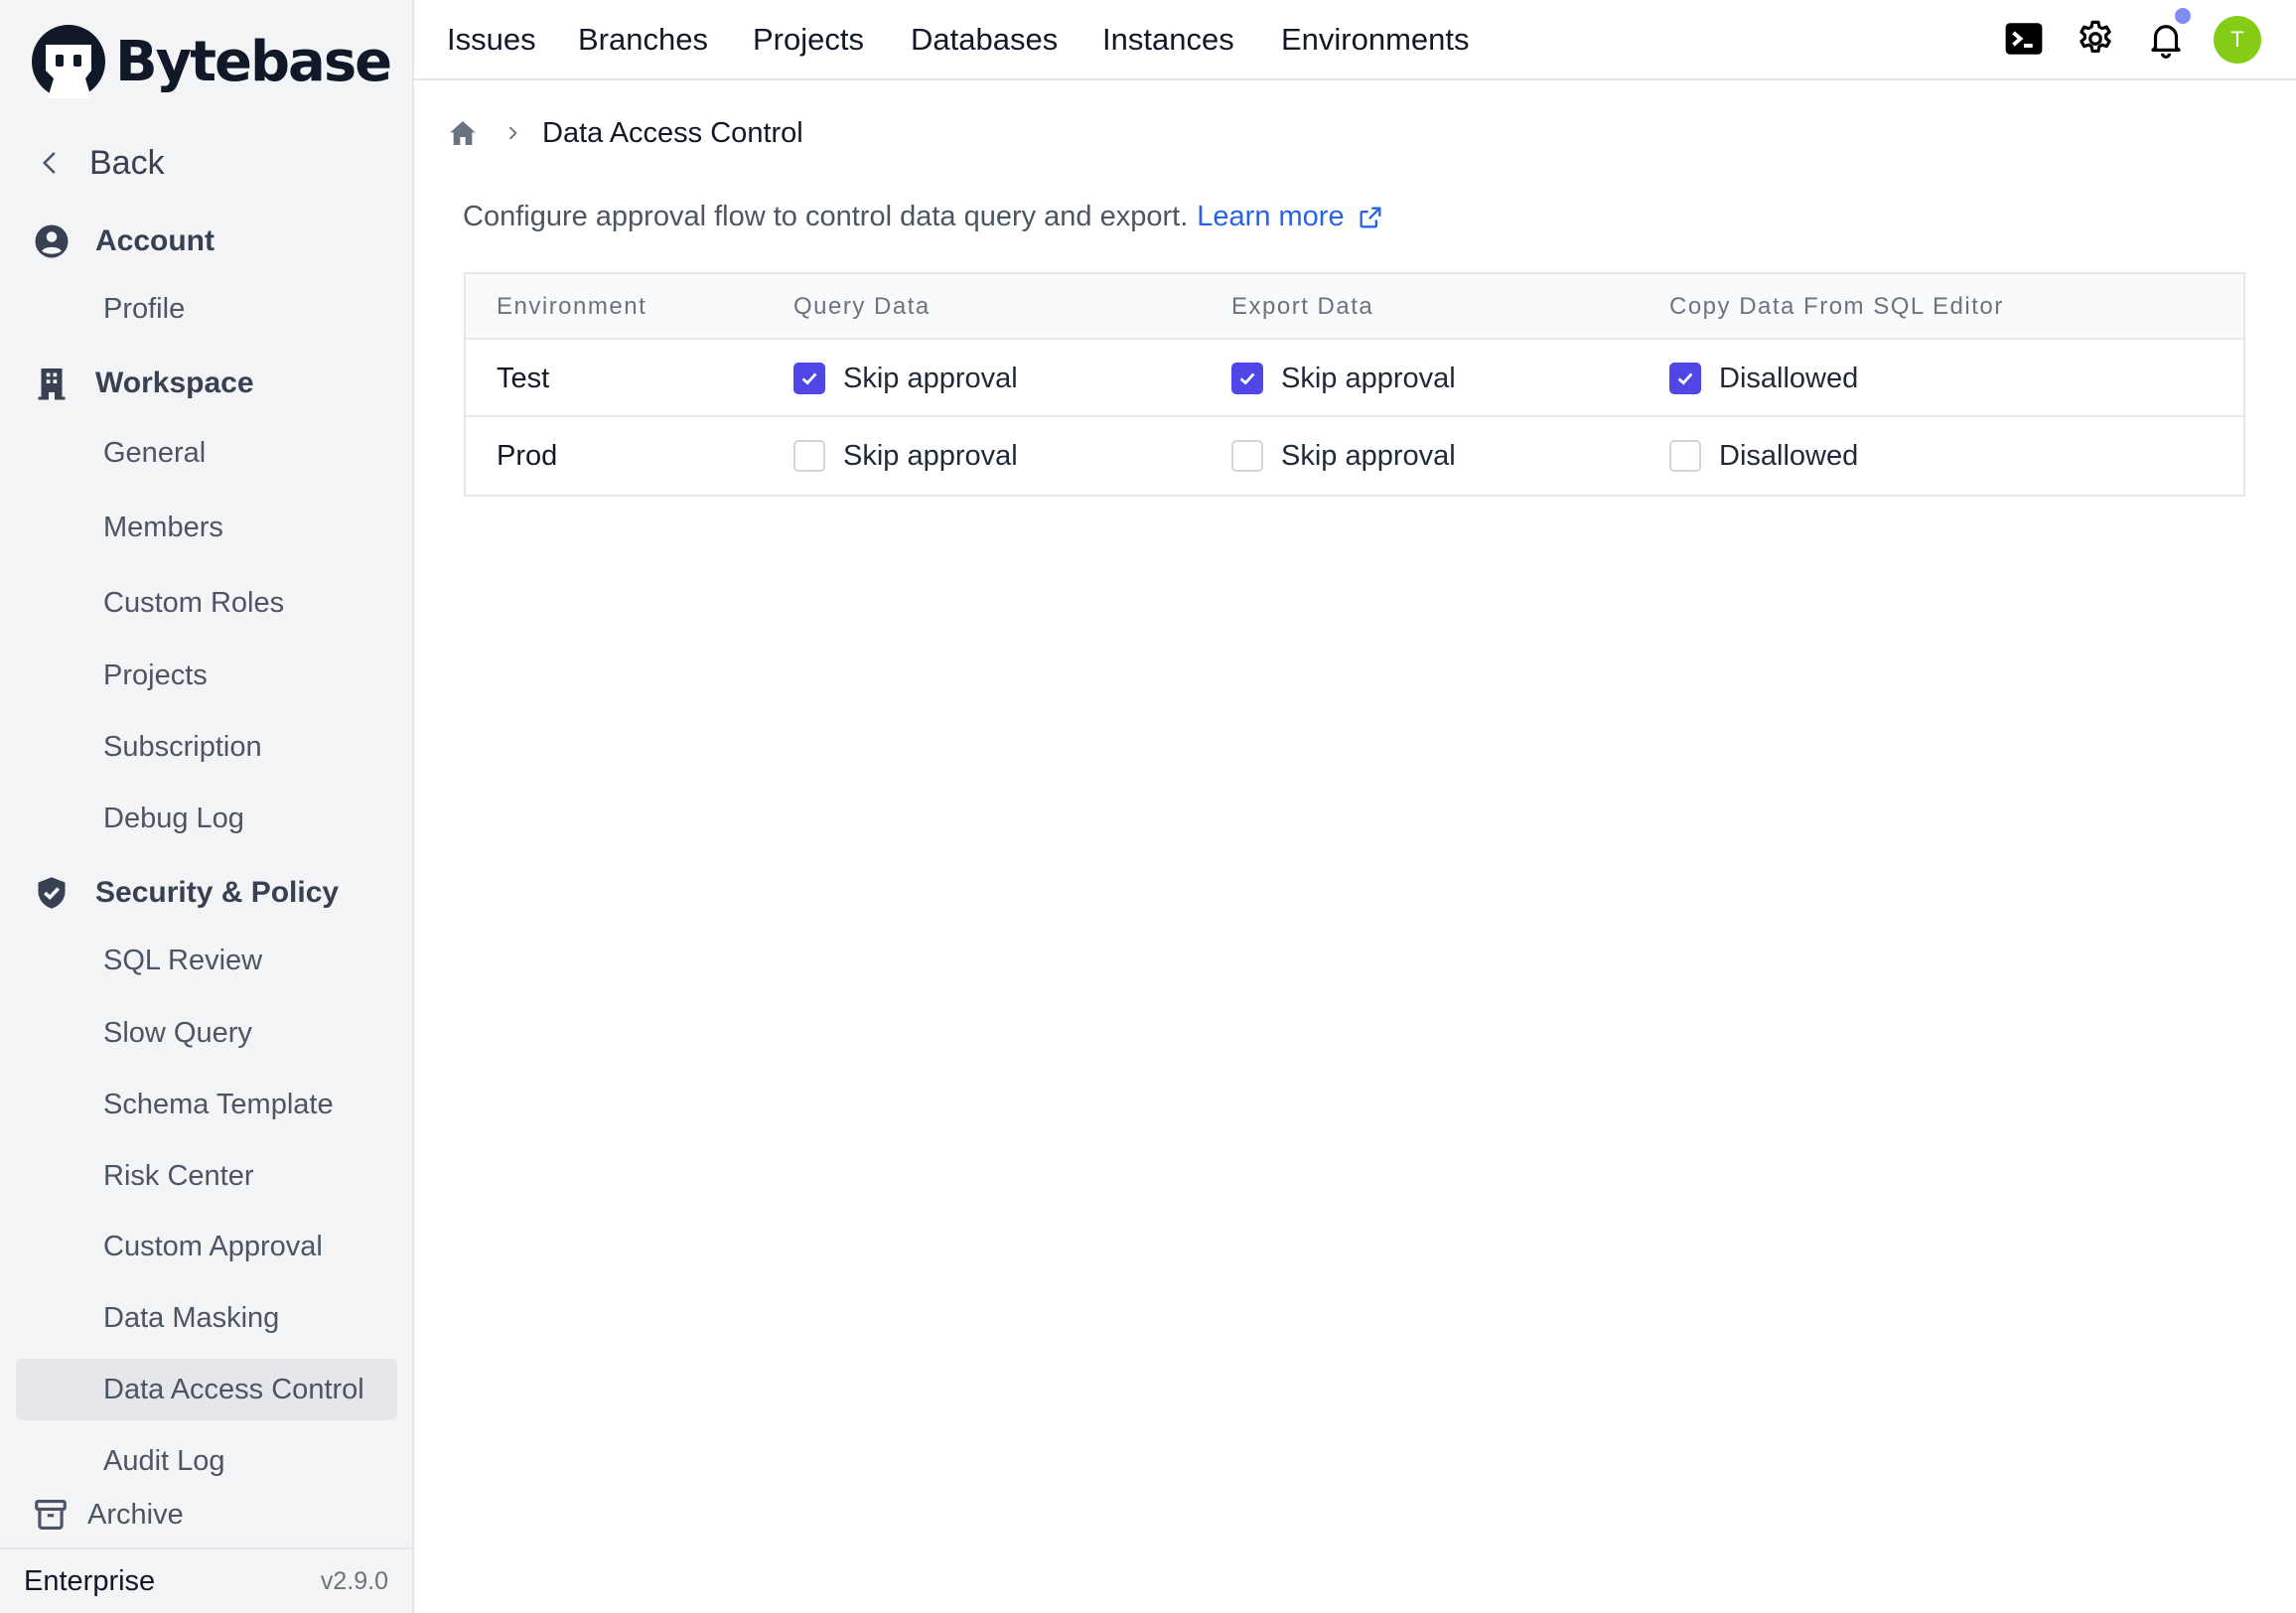 The image size is (2296, 1613). Describe the element at coordinates (1375, 39) in the screenshot. I see `nav-environments: Environments` at that location.